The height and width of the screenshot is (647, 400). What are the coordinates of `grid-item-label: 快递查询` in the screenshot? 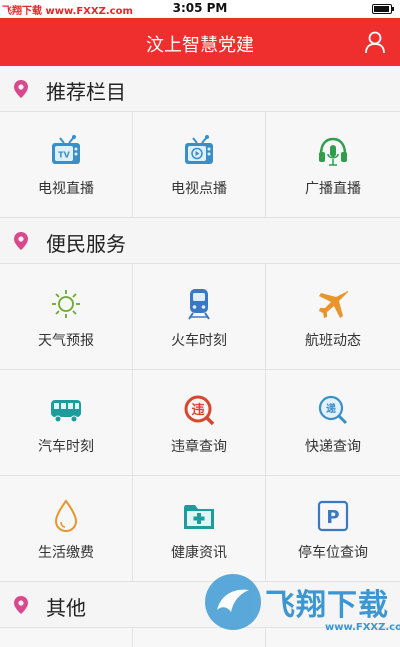 It's located at (333, 447).